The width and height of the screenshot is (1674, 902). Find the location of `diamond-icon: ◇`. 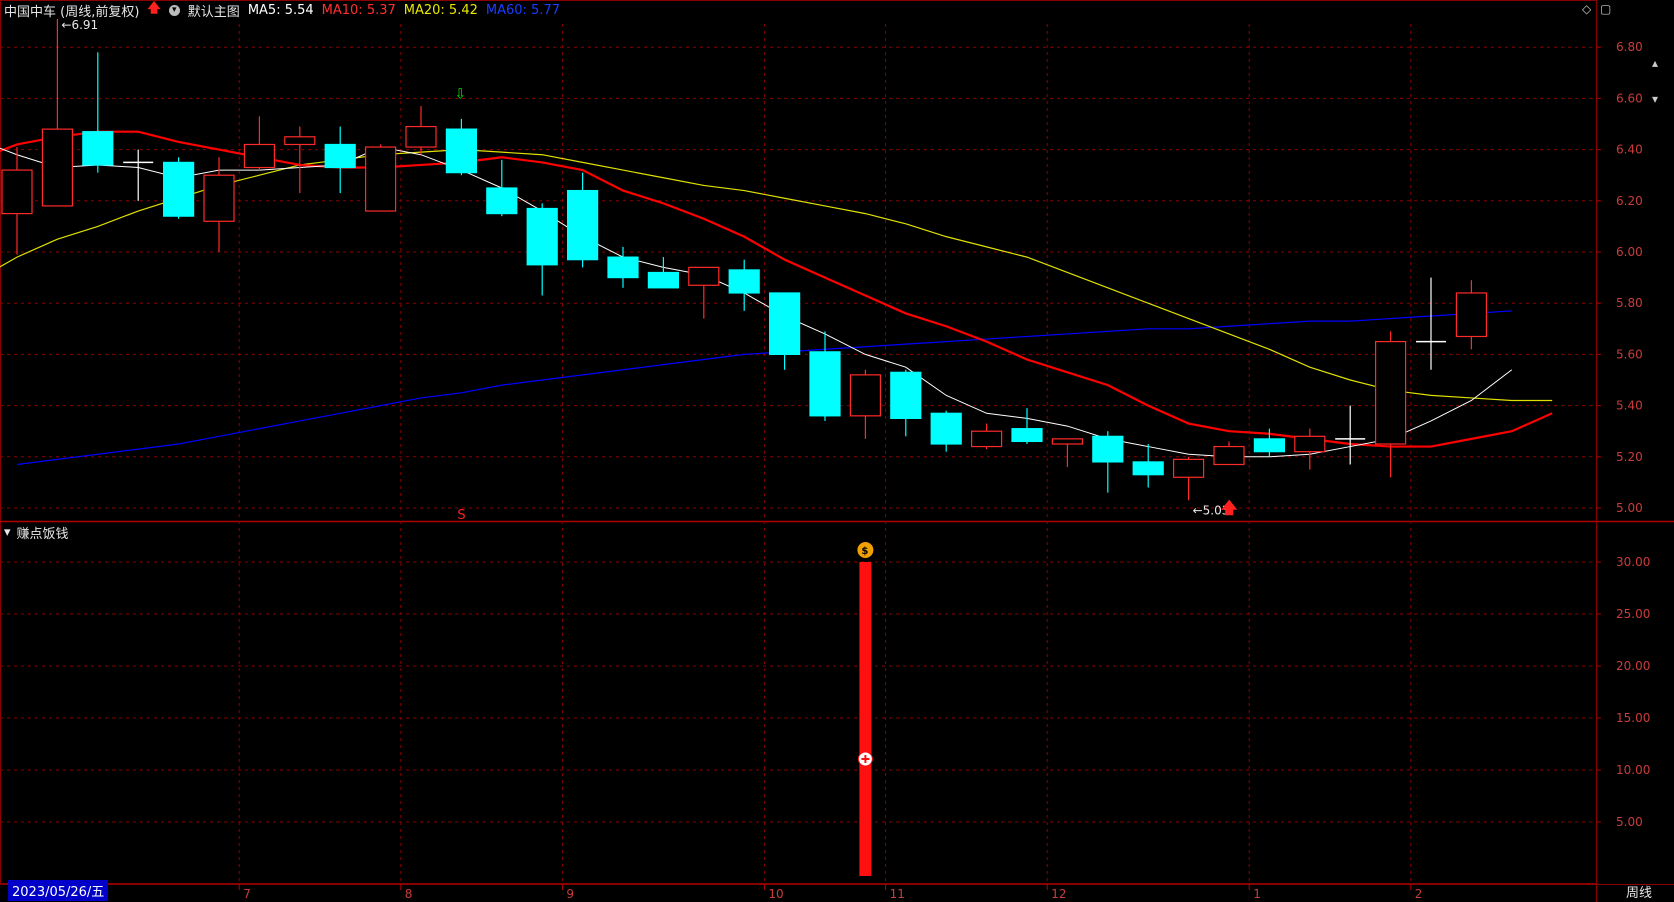

diamond-icon: ◇ is located at coordinates (1586, 9).